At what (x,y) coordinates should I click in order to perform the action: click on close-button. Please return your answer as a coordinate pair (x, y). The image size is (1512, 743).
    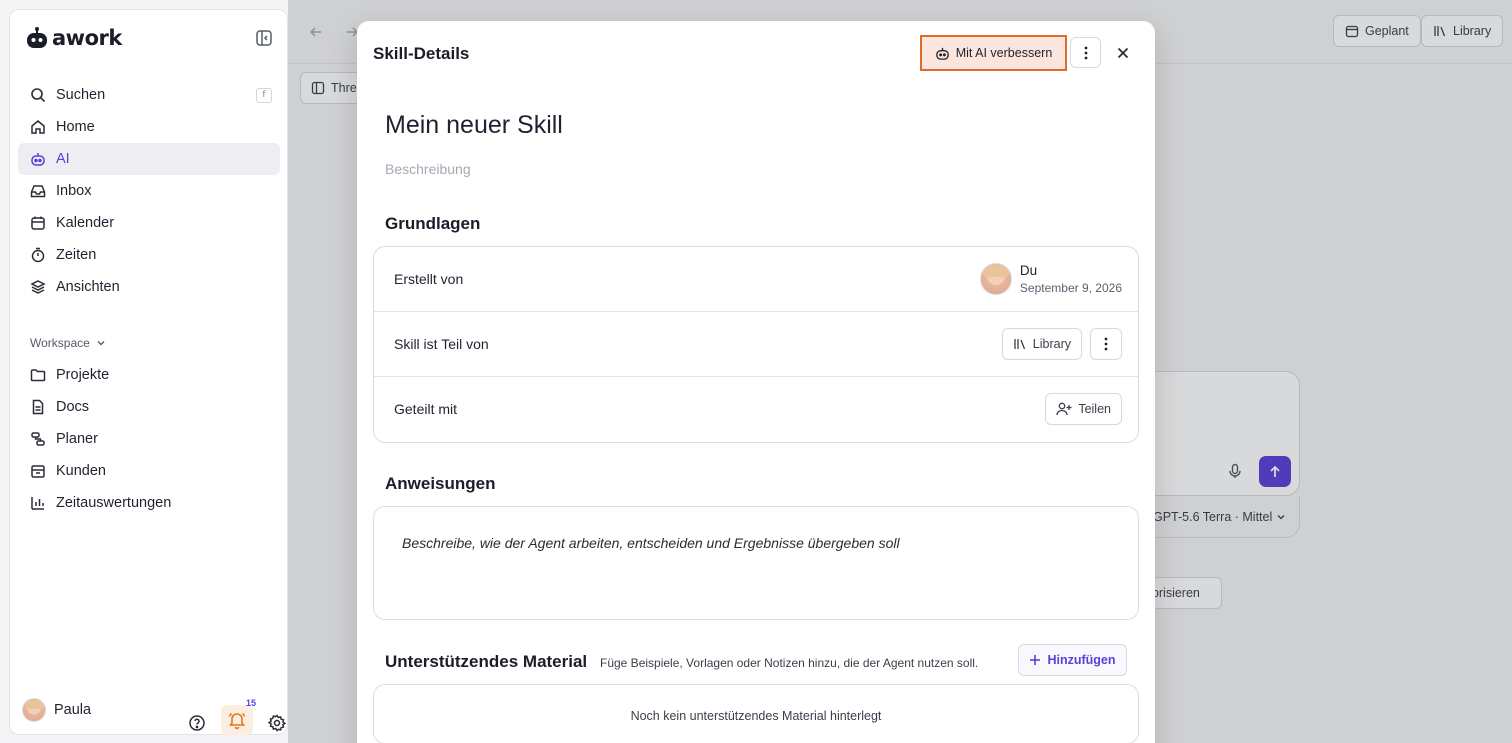
    Looking at the image, I should click on (1123, 53).